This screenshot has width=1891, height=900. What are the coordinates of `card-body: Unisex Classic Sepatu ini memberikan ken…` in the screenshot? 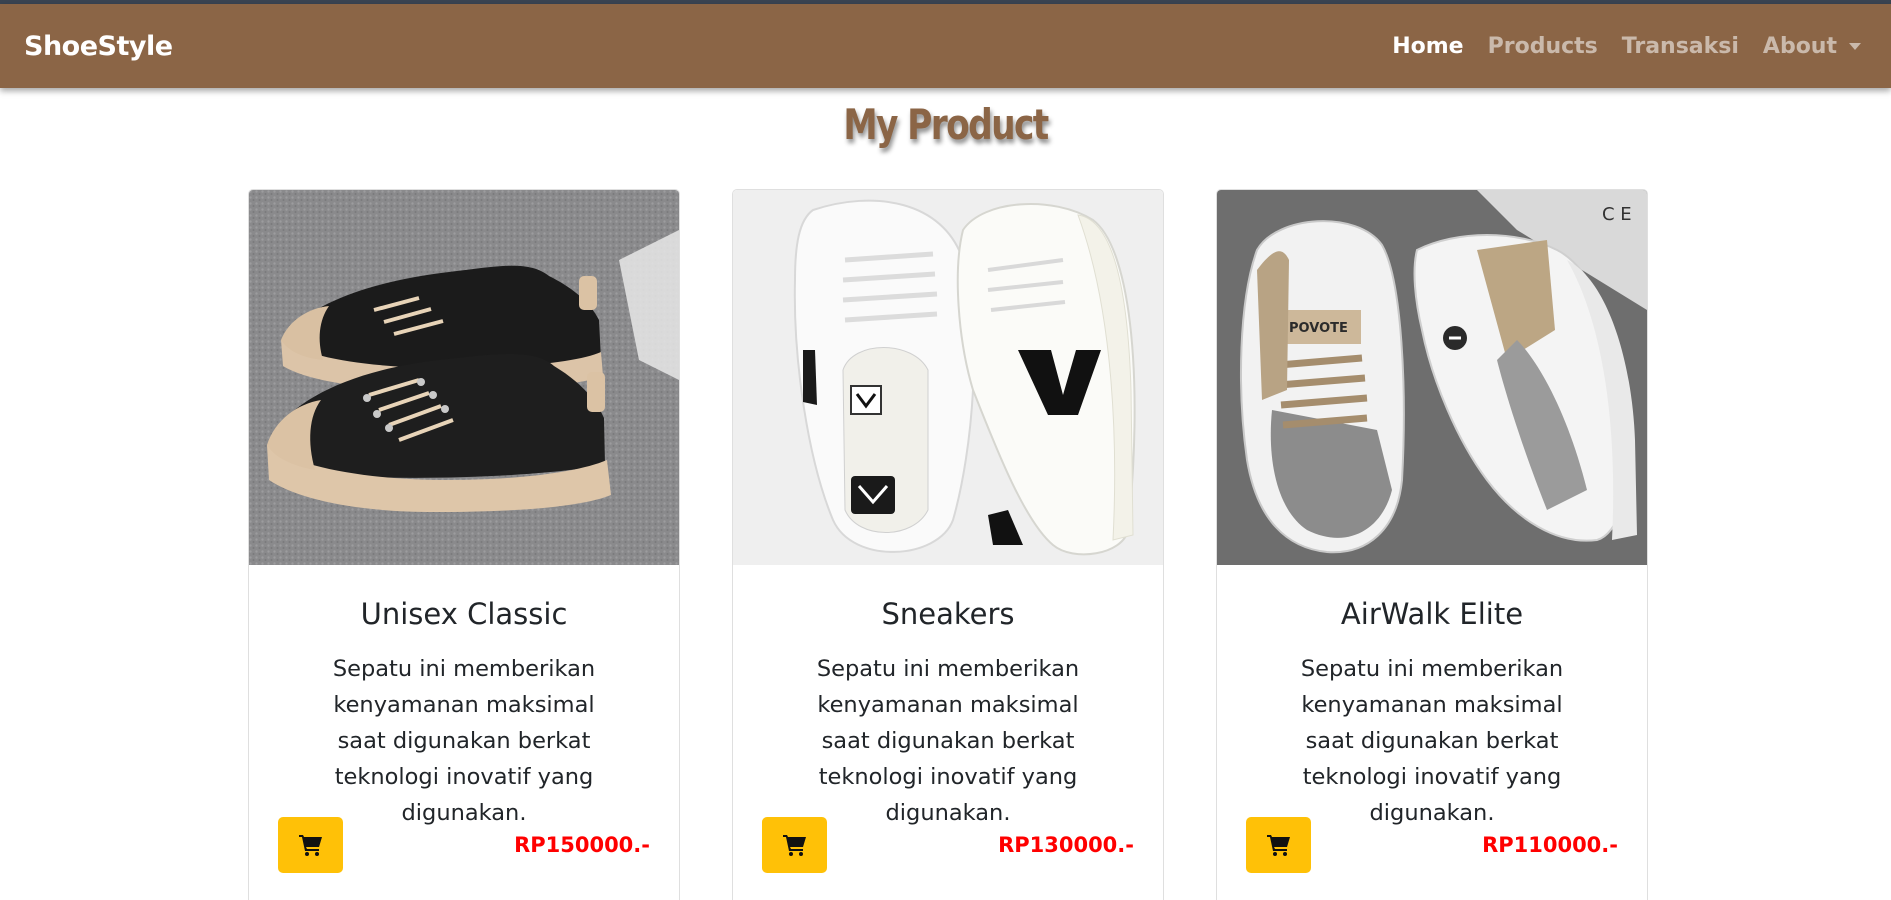 It's located at (464, 714).